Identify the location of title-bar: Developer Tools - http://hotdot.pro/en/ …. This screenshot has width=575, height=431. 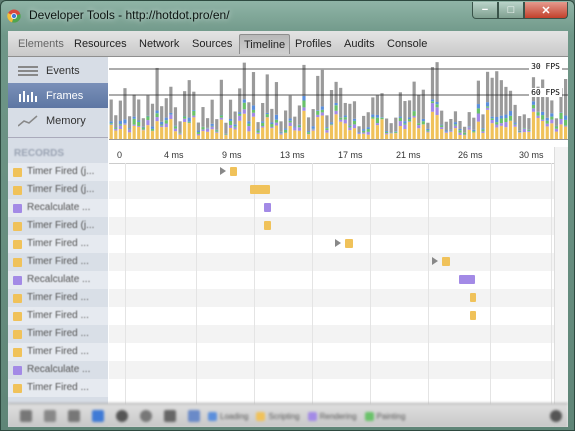
(287, 16).